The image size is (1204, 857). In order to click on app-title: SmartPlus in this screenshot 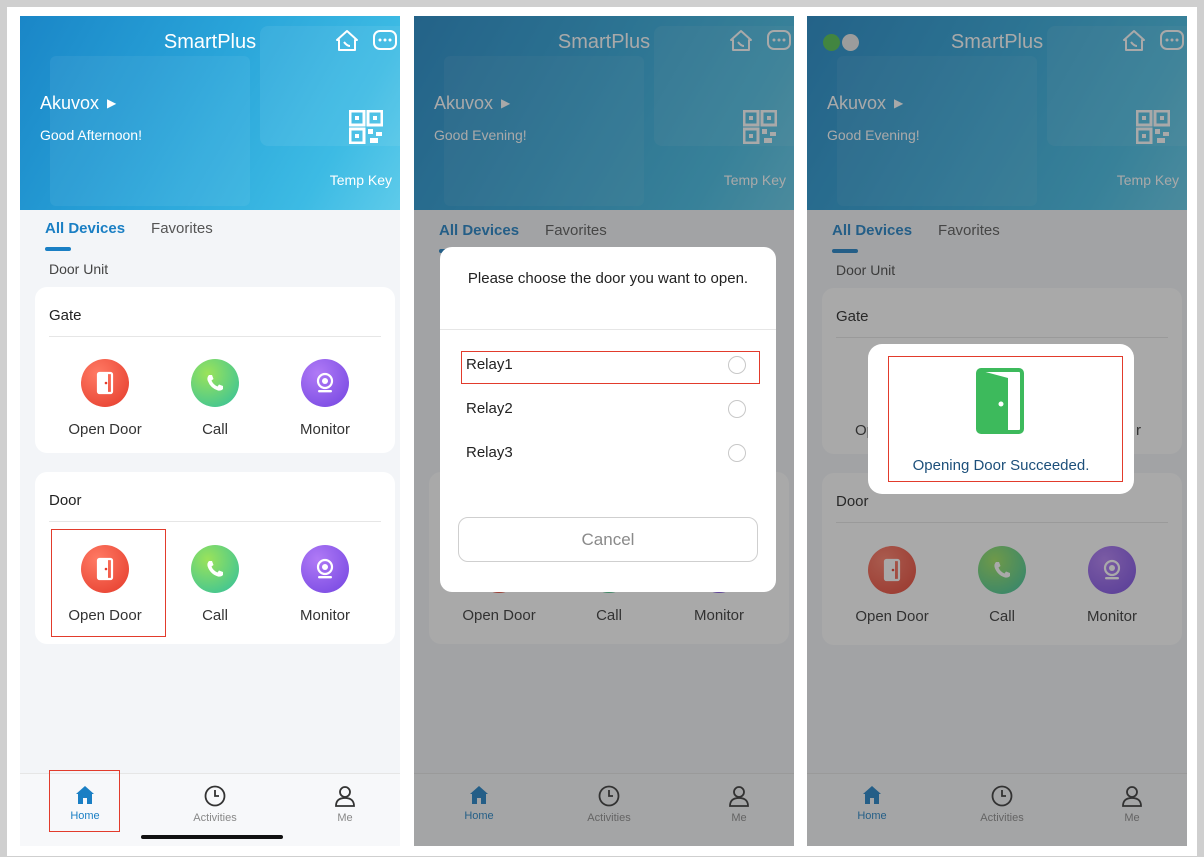, I will do `click(210, 42)`.